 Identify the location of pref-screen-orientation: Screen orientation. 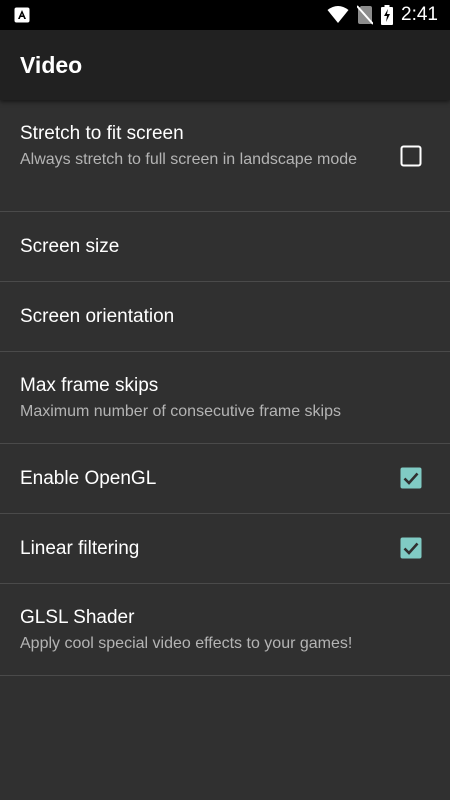
(225, 317).